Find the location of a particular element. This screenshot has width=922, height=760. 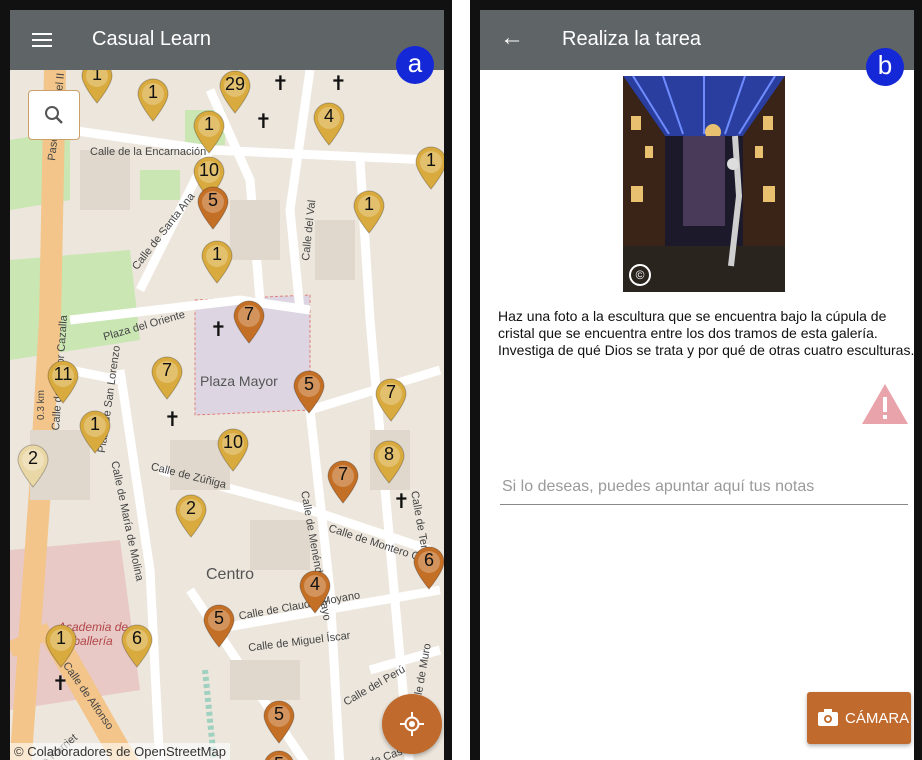

camera-button-label: CÁMARA is located at coordinates (877, 718).